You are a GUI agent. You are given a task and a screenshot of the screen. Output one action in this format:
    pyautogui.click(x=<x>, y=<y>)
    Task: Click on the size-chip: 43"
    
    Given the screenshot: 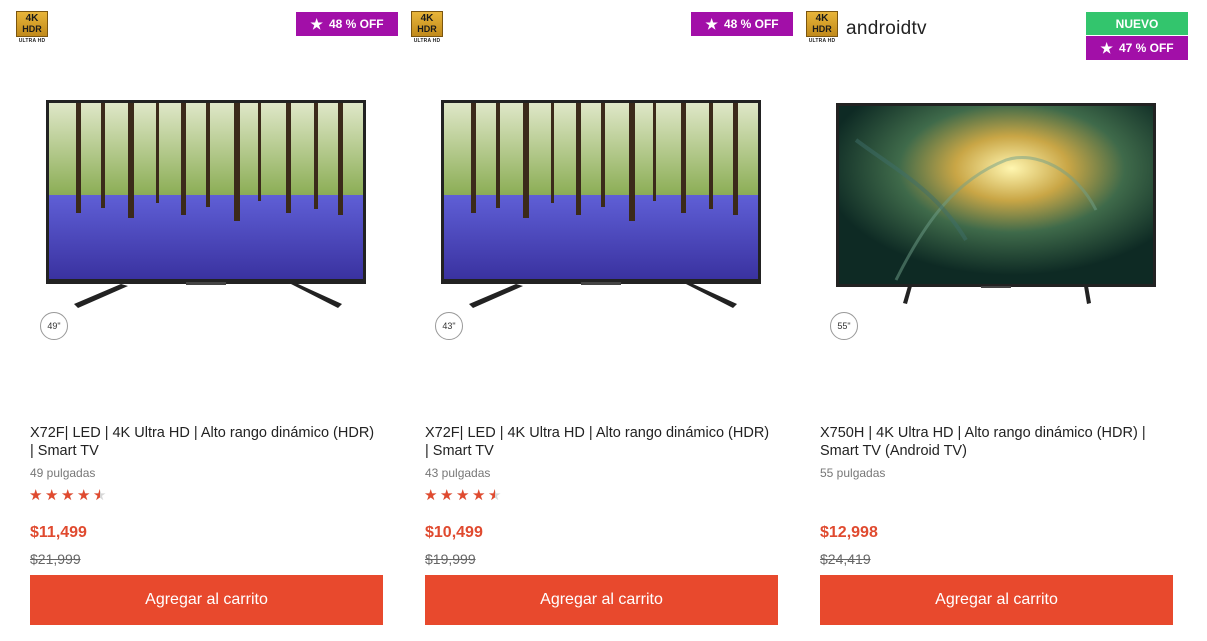 What is the action you would take?
    pyautogui.click(x=449, y=326)
    